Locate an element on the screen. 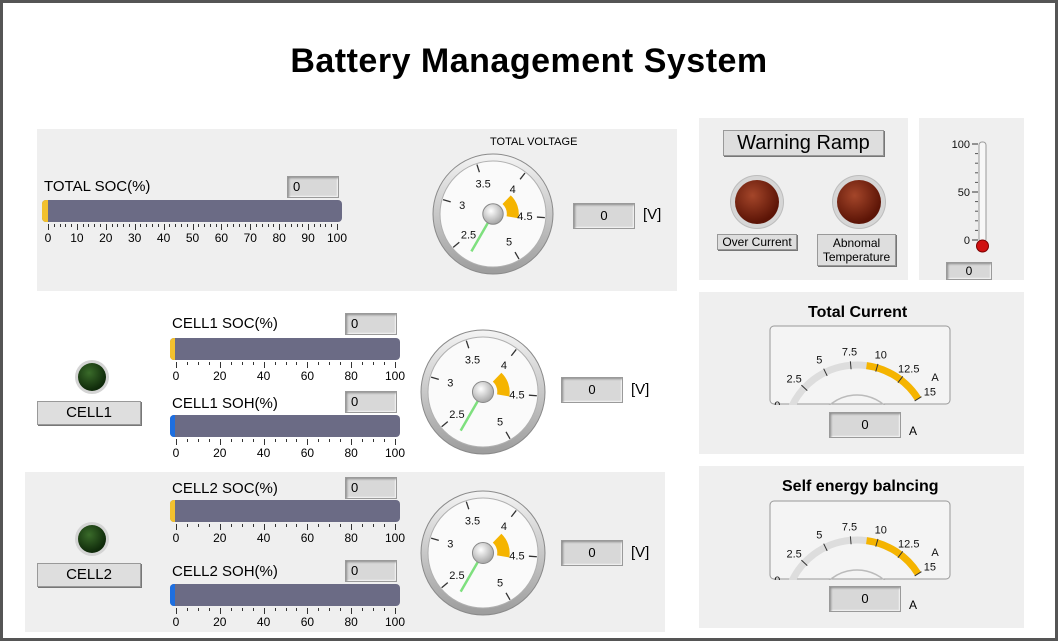 The image size is (1058, 641). total-voltage-gauge: 2.5 3 3.5 4 4.5 5 is located at coordinates (493, 214).